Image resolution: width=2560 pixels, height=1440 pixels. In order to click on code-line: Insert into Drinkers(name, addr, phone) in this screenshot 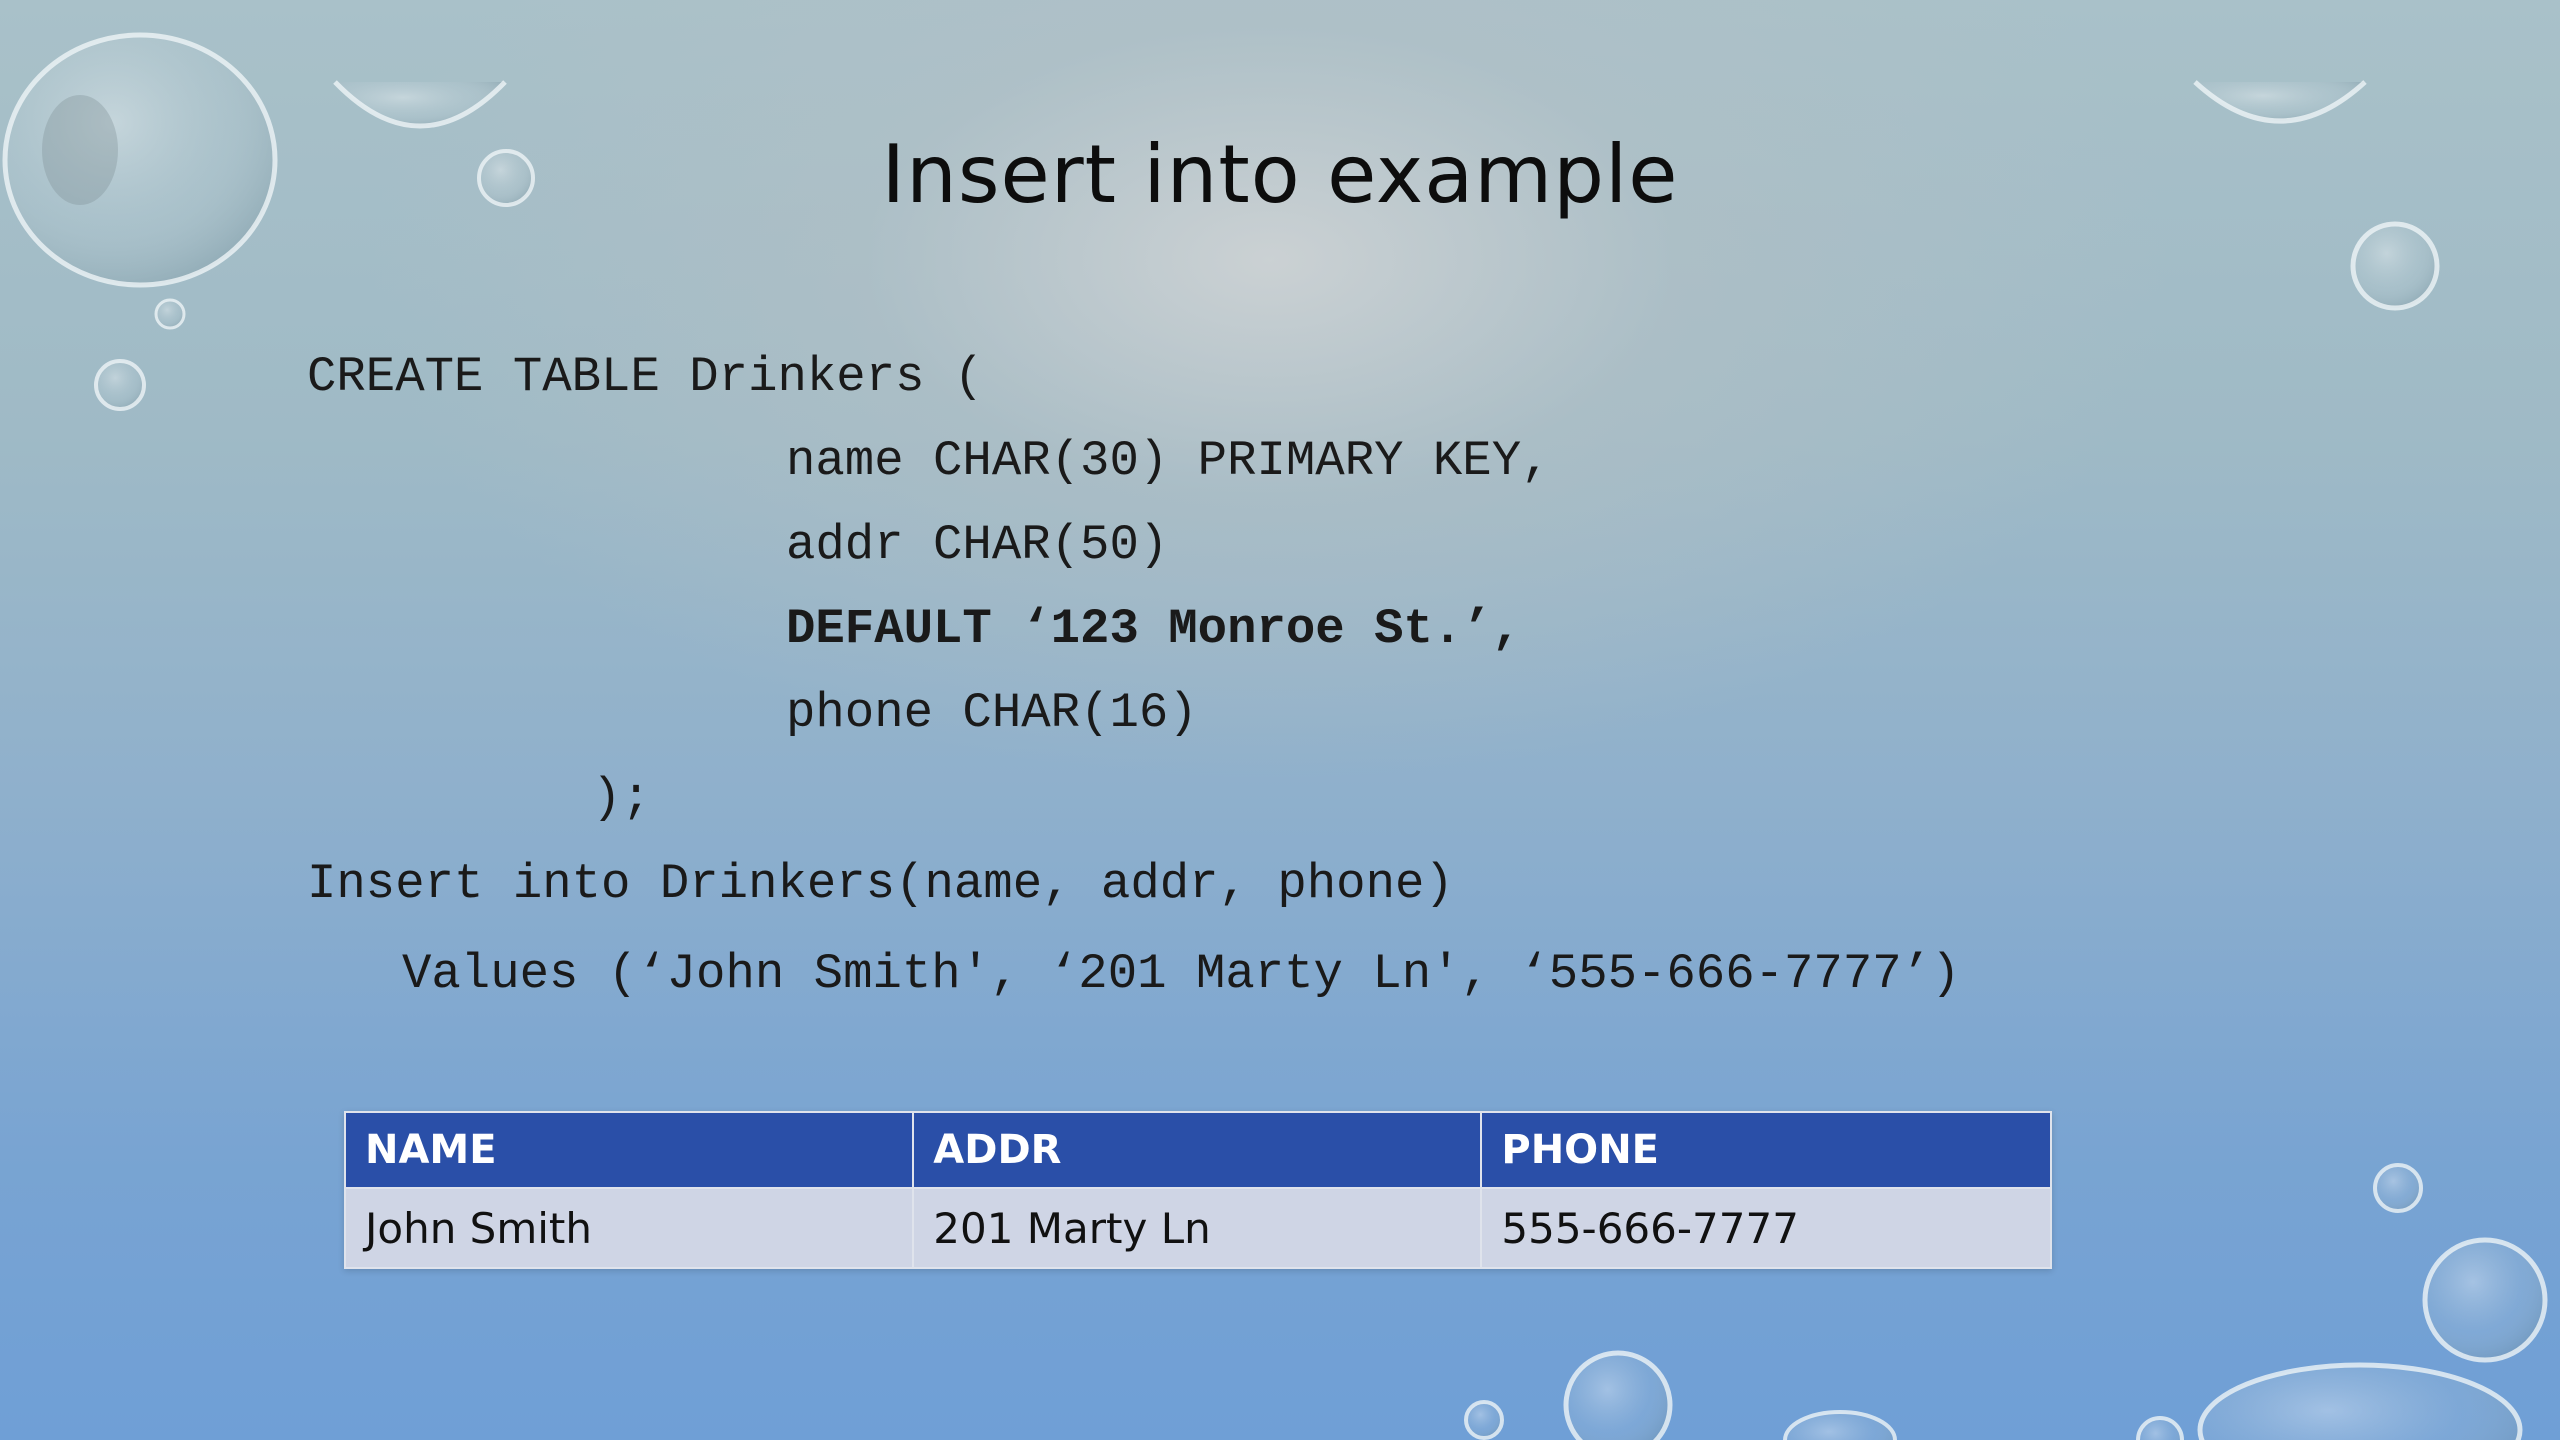, I will do `click(880, 884)`.